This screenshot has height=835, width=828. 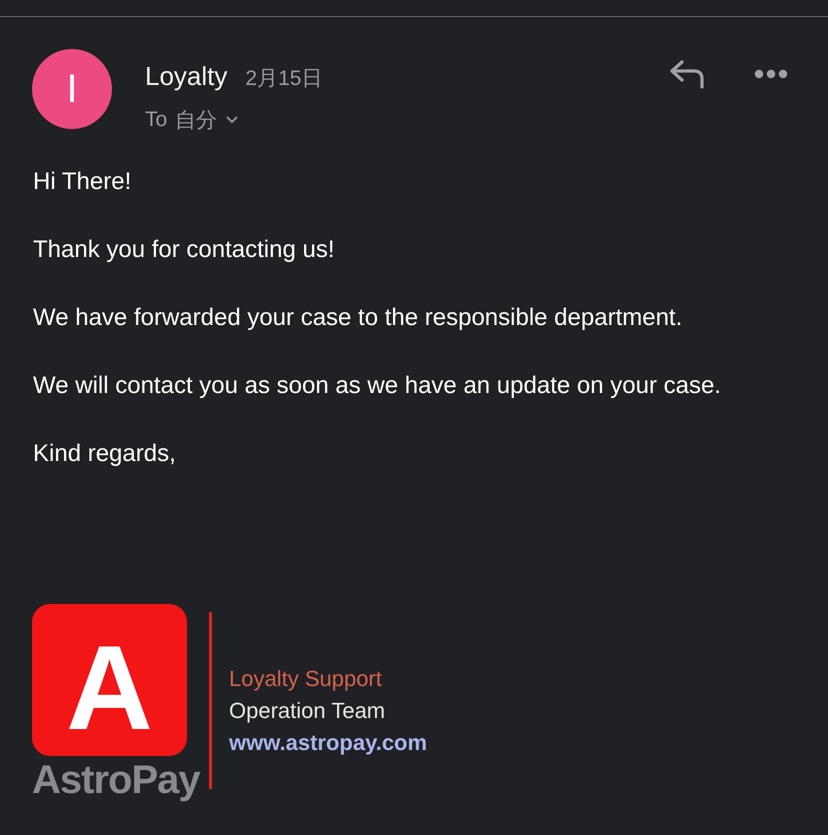 I want to click on logo-tile: A, so click(x=109, y=680).